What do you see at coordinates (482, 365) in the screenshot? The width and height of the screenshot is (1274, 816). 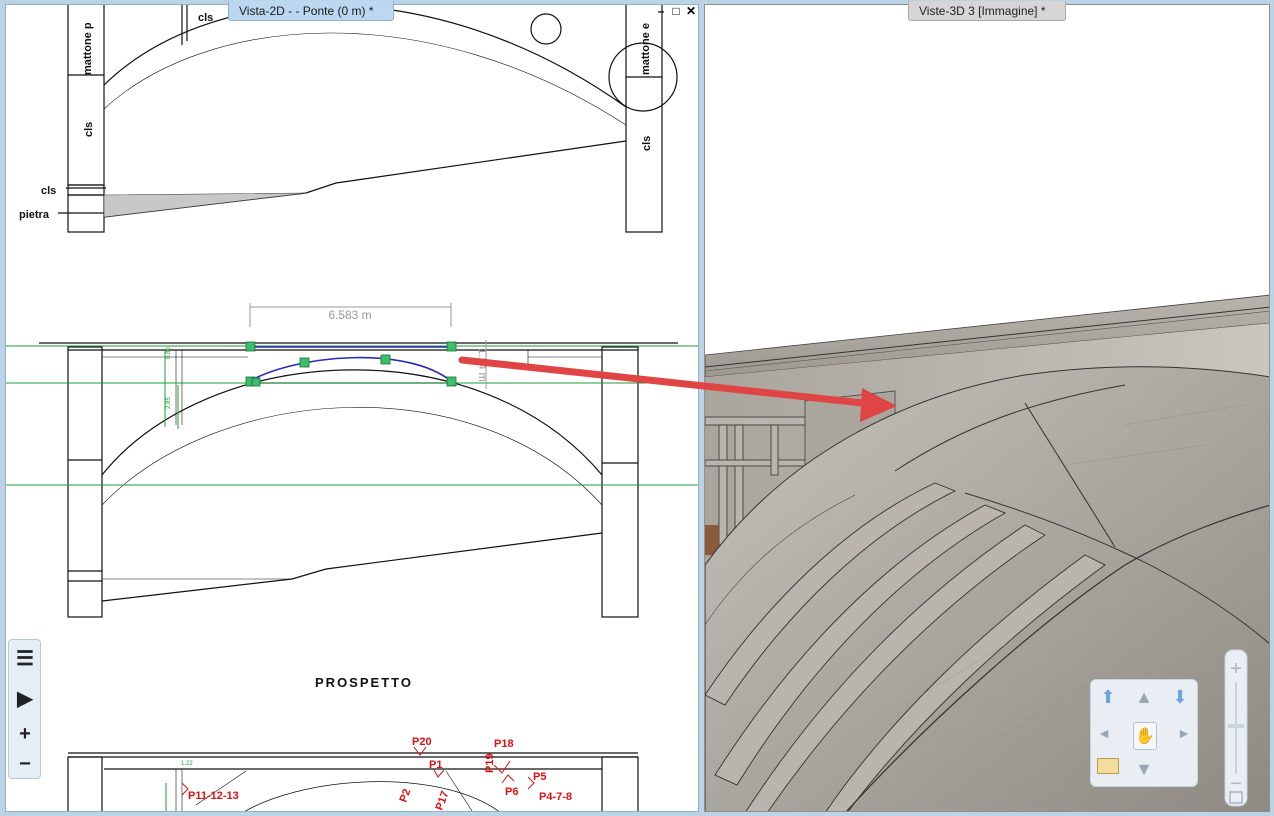 I see `side-dimension-label: 1.24 m` at bounding box center [482, 365].